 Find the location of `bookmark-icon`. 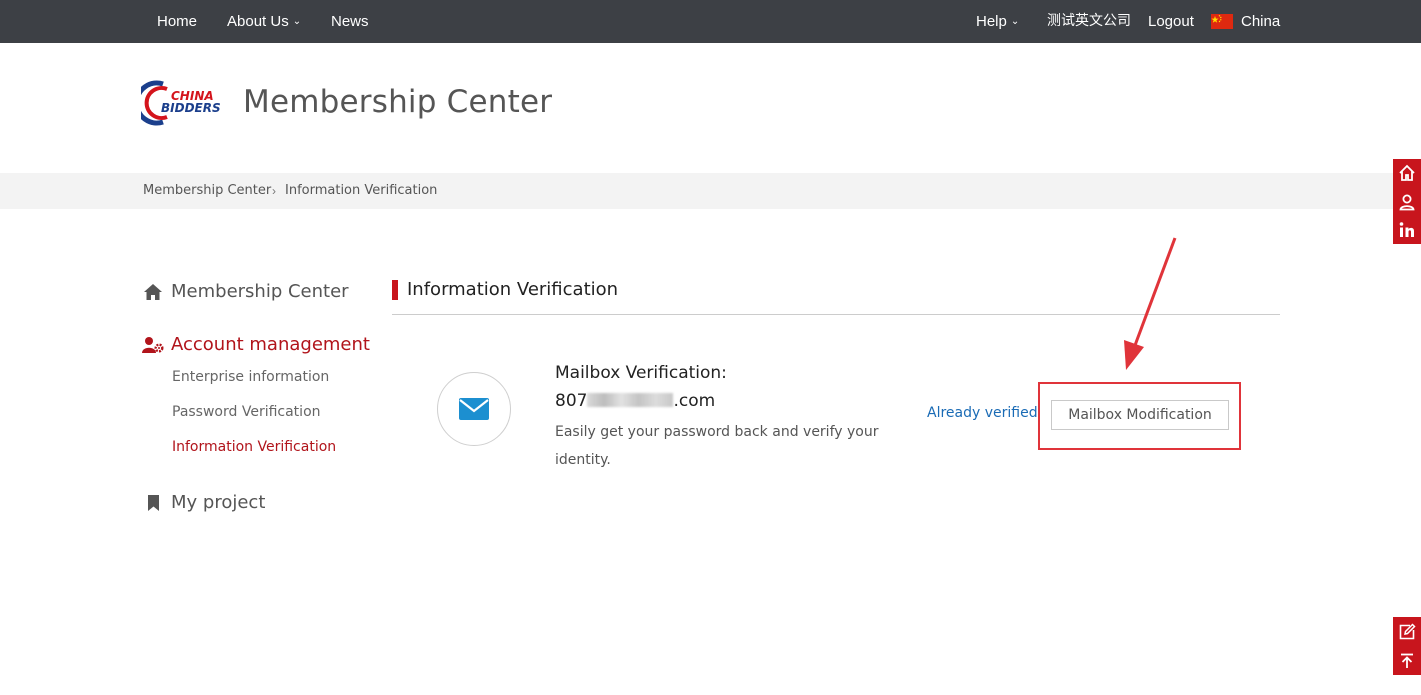

bookmark-icon is located at coordinates (153, 503).